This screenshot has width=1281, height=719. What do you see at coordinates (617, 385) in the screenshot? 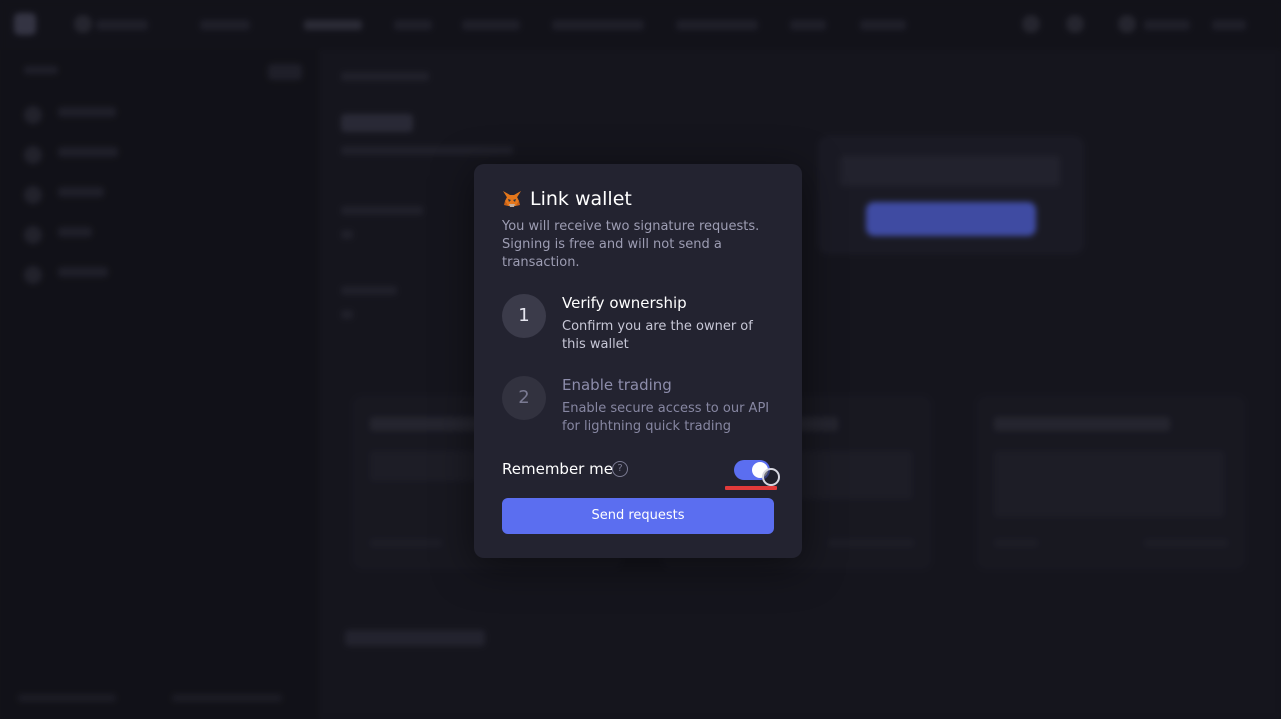
I see `step-title: Enable trading` at bounding box center [617, 385].